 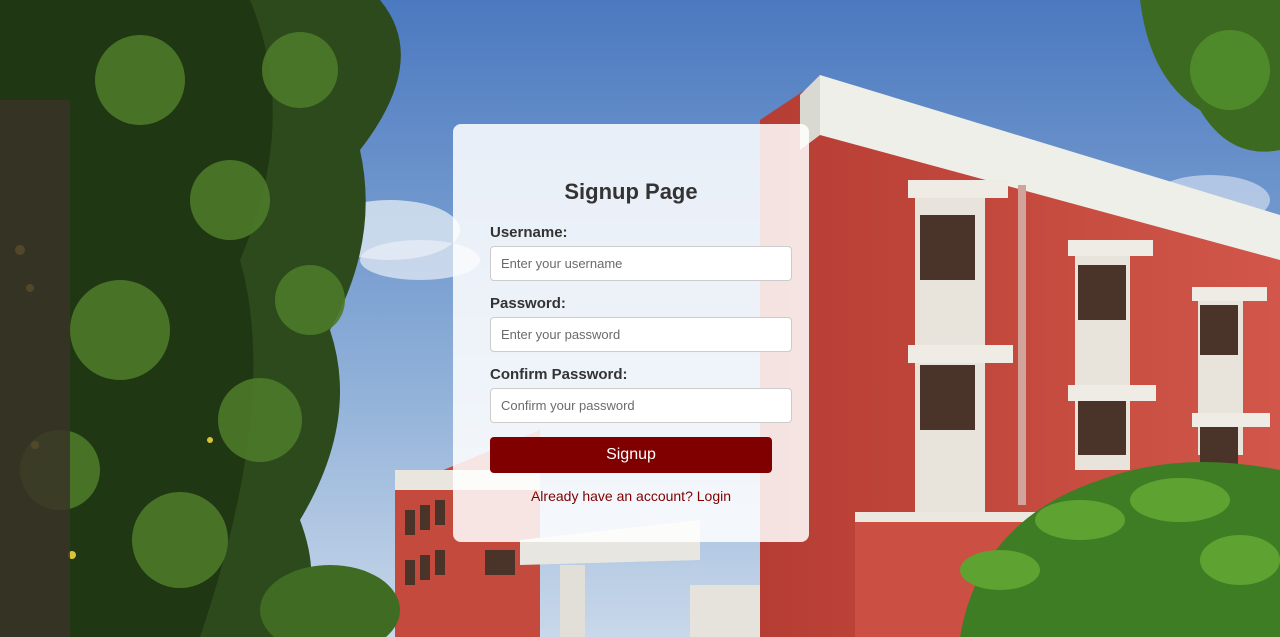 What do you see at coordinates (631, 496) in the screenshot?
I see `login-link: Already have an account? Login` at bounding box center [631, 496].